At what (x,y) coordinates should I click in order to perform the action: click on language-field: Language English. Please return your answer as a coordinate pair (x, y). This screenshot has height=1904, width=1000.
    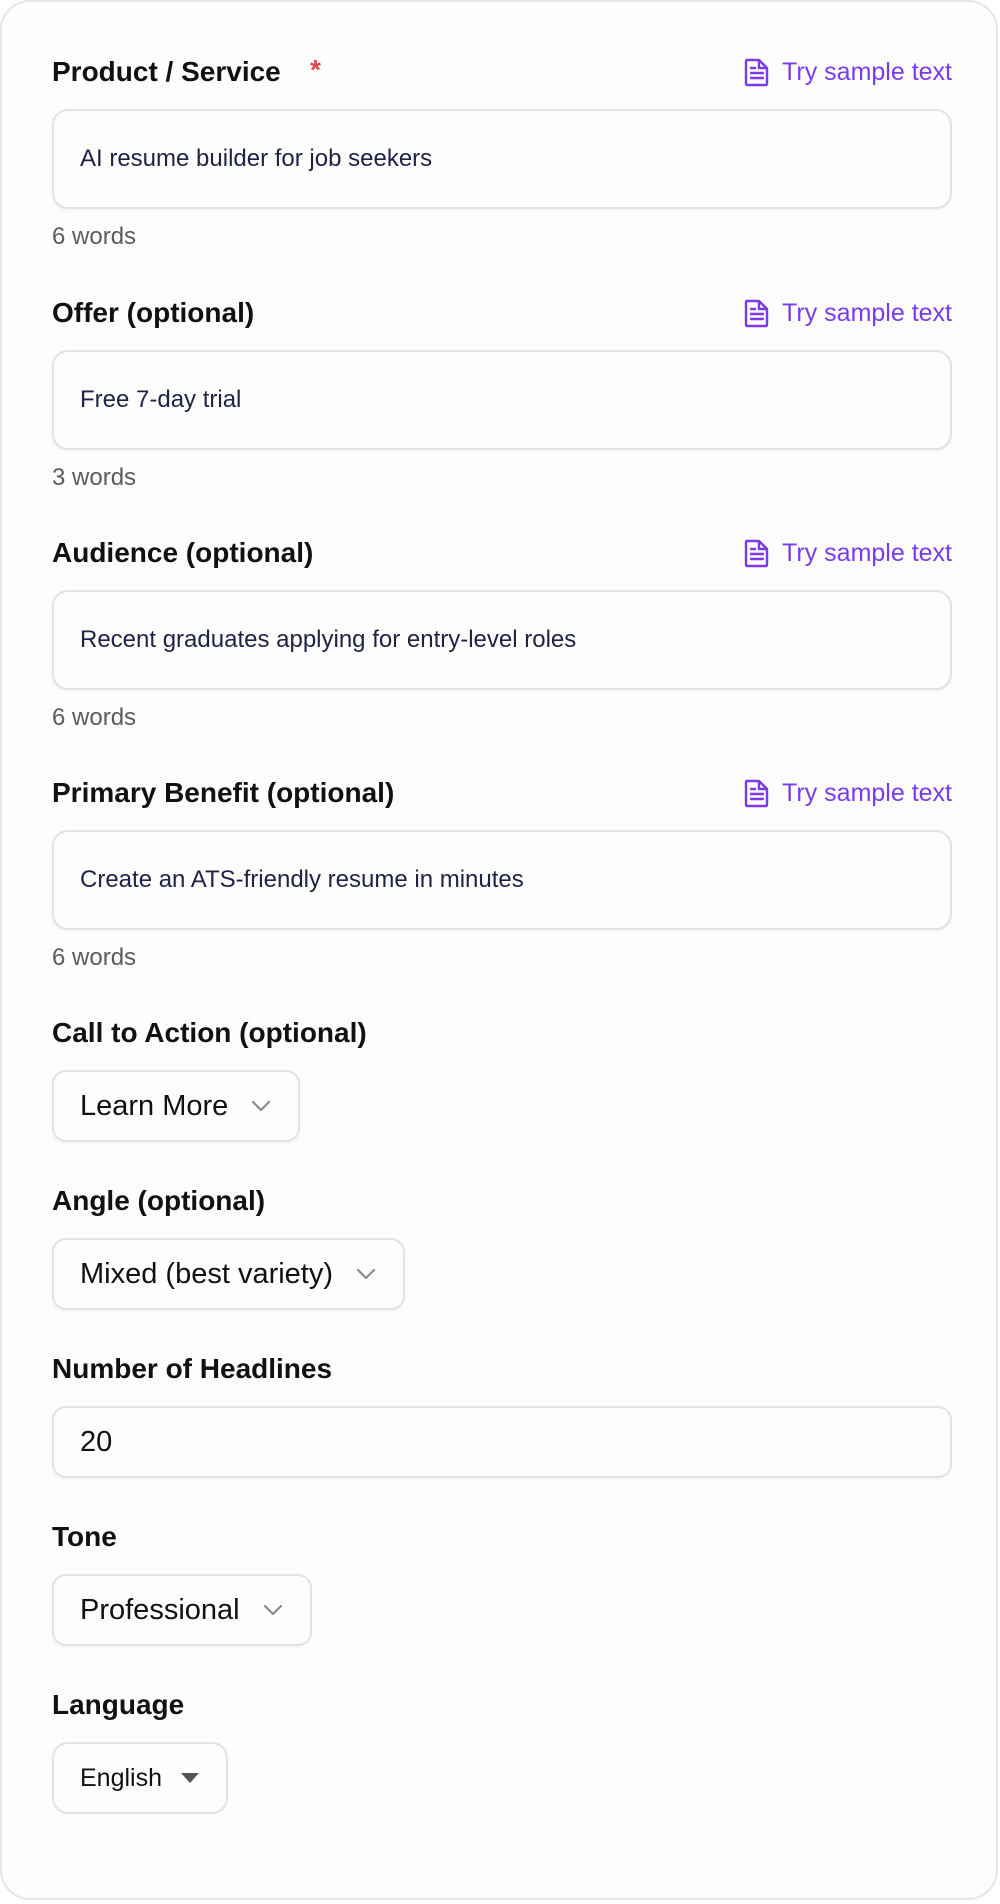
    Looking at the image, I should click on (502, 1749).